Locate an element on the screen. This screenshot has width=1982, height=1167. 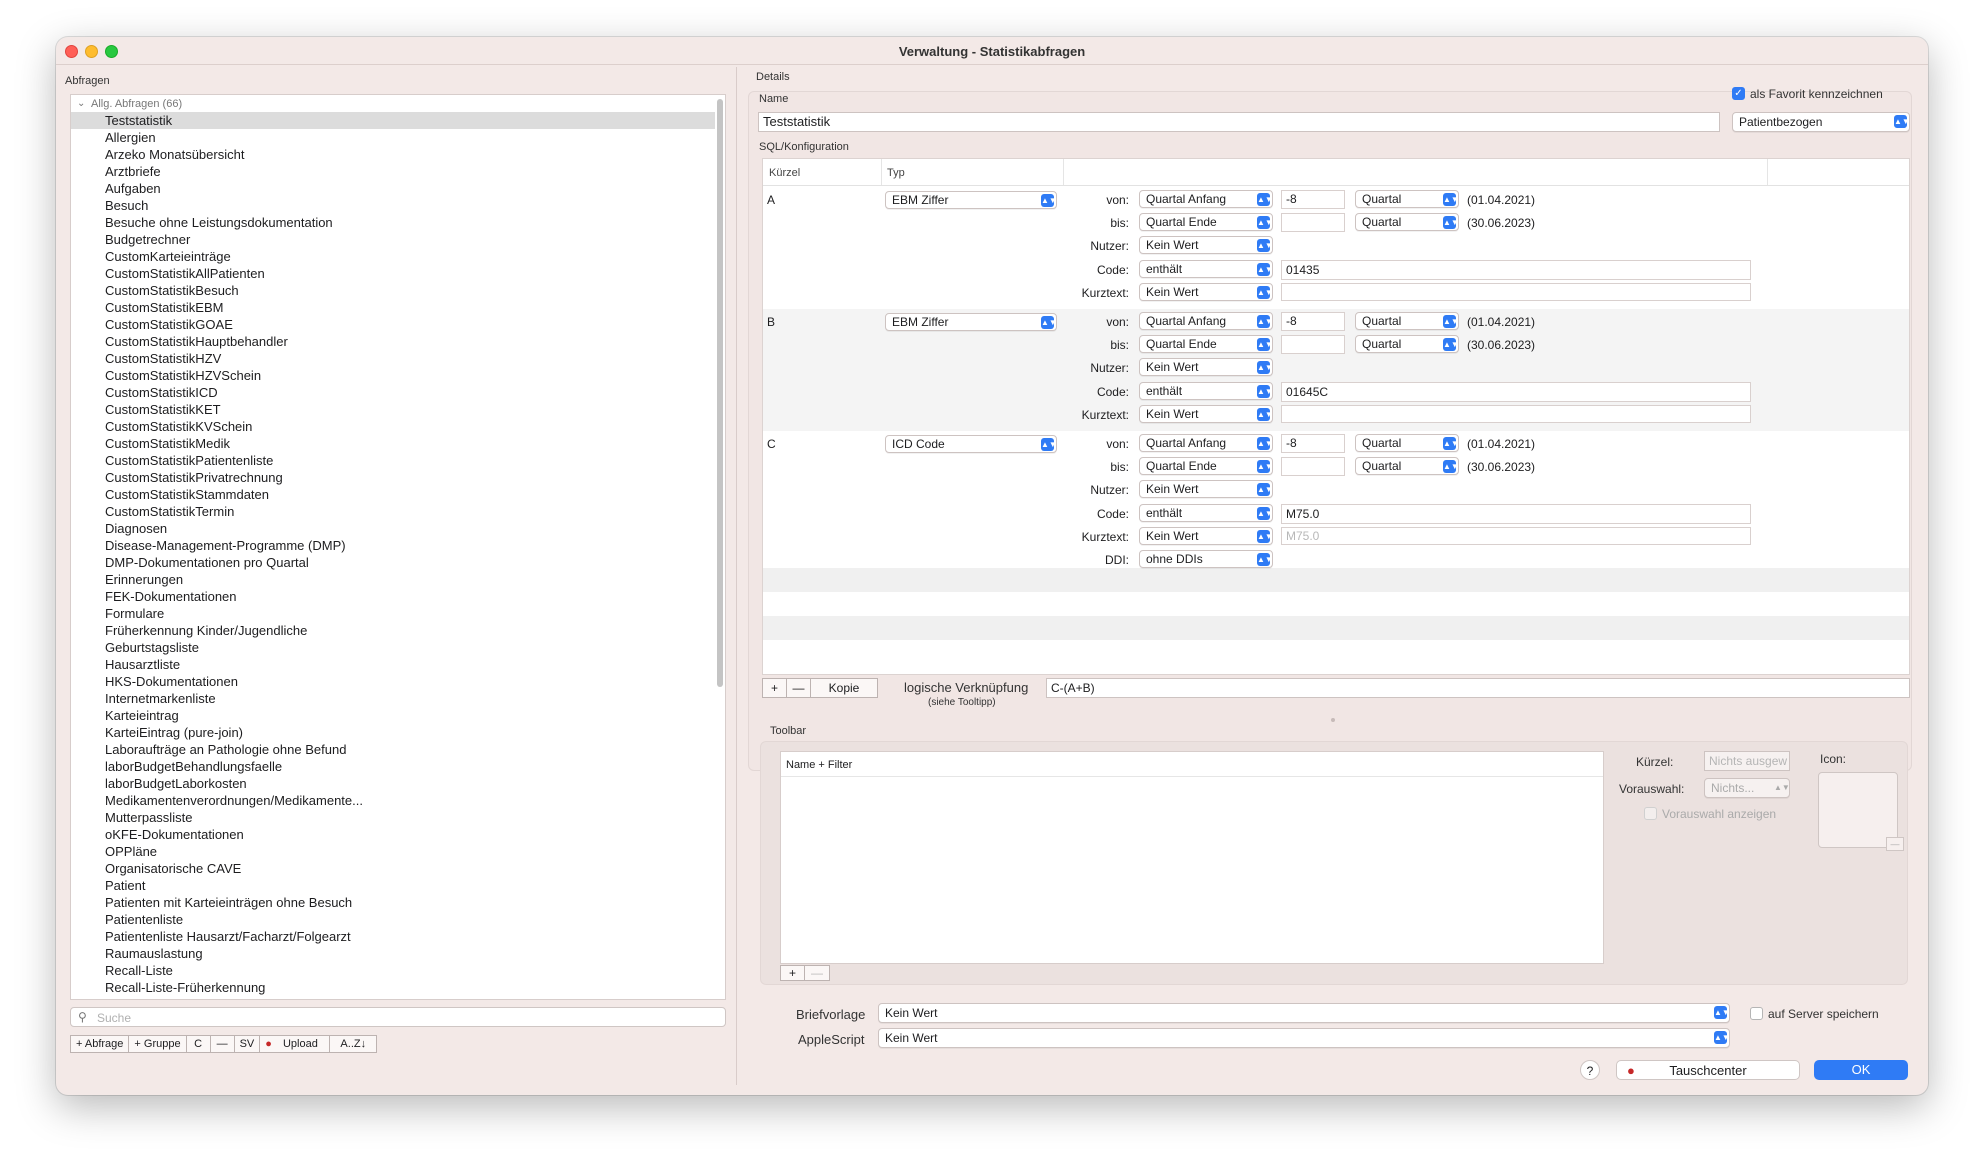
typ-popup: ICD Code ▲▼ is located at coordinates (971, 444).